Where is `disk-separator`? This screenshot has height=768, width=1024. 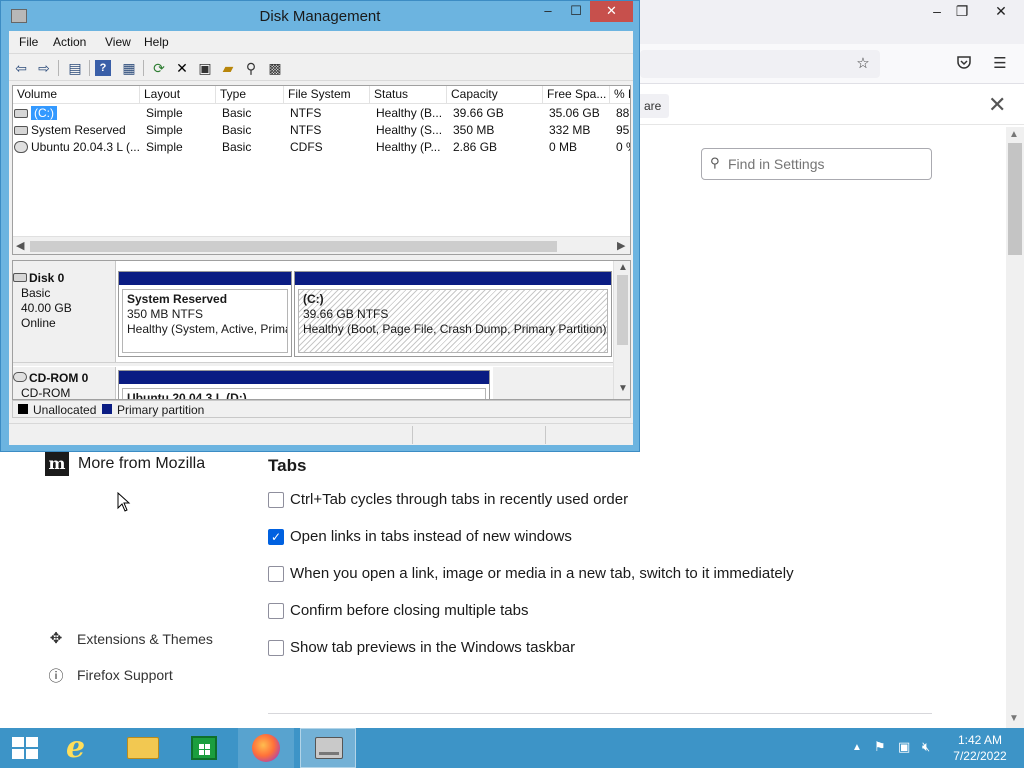
disk-separator is located at coordinates (313, 364).